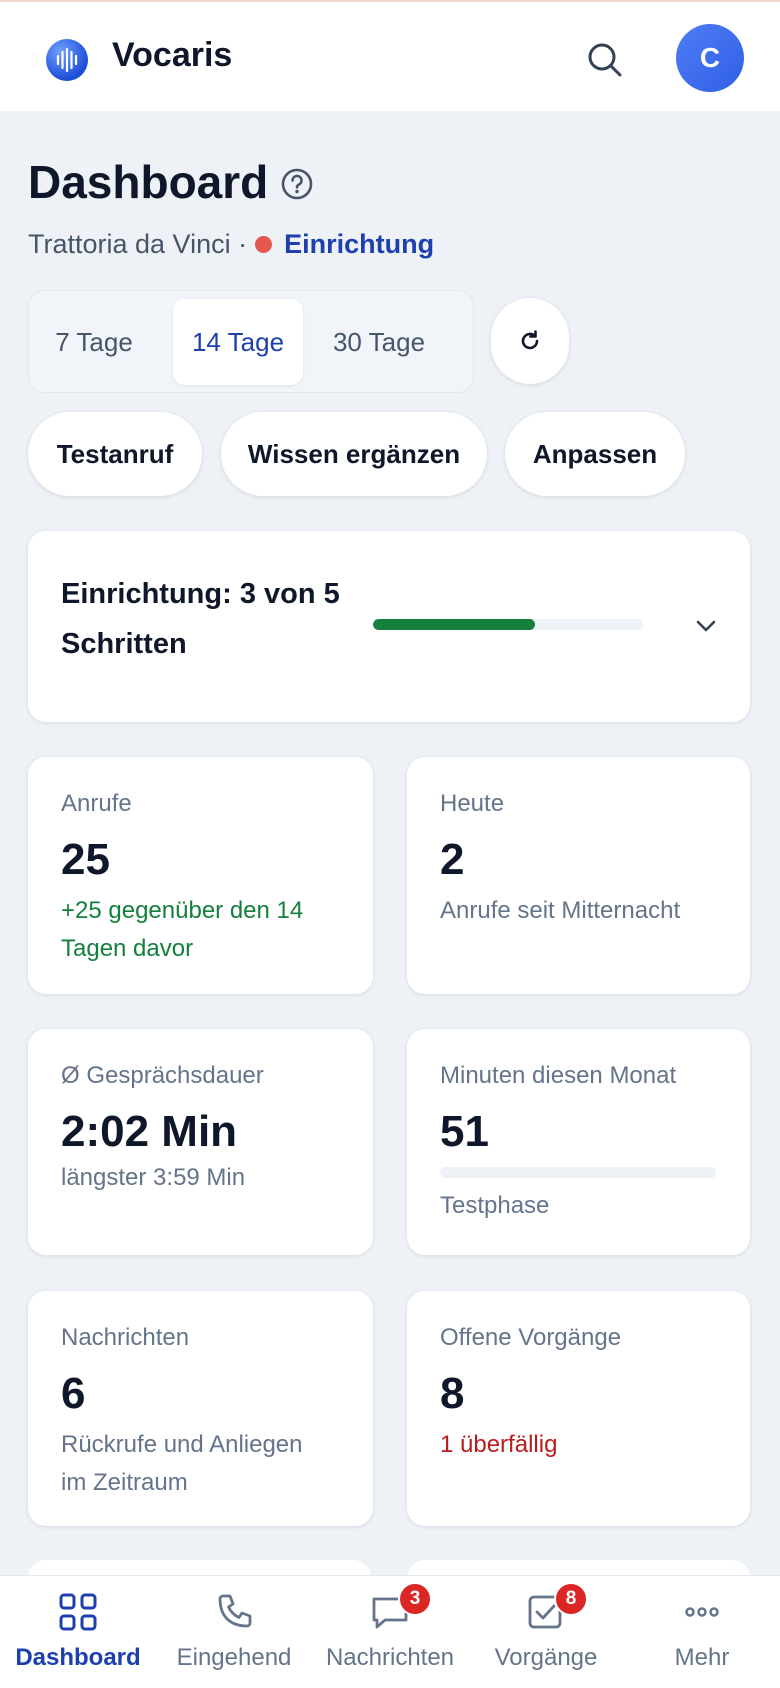 This screenshot has width=780, height=1688. Describe the element at coordinates (464, 1131) in the screenshot. I see `stat-value: 51` at that location.